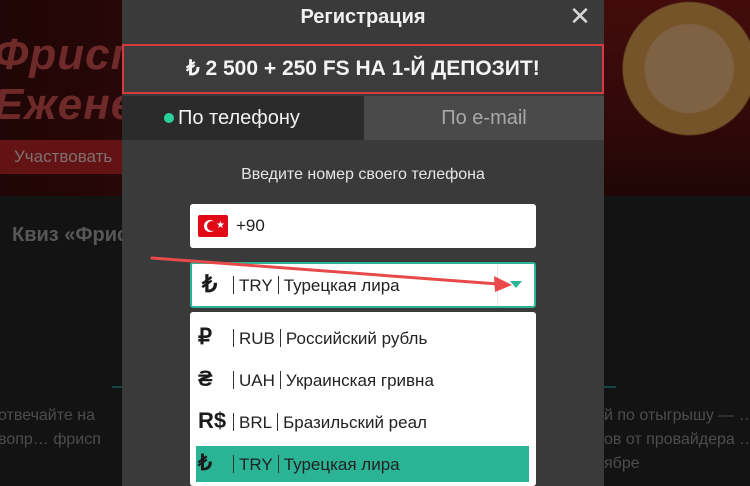 The image size is (750, 486). I want to click on currency-option-brl: R$ BRL Бразильский реал, so click(362, 422).